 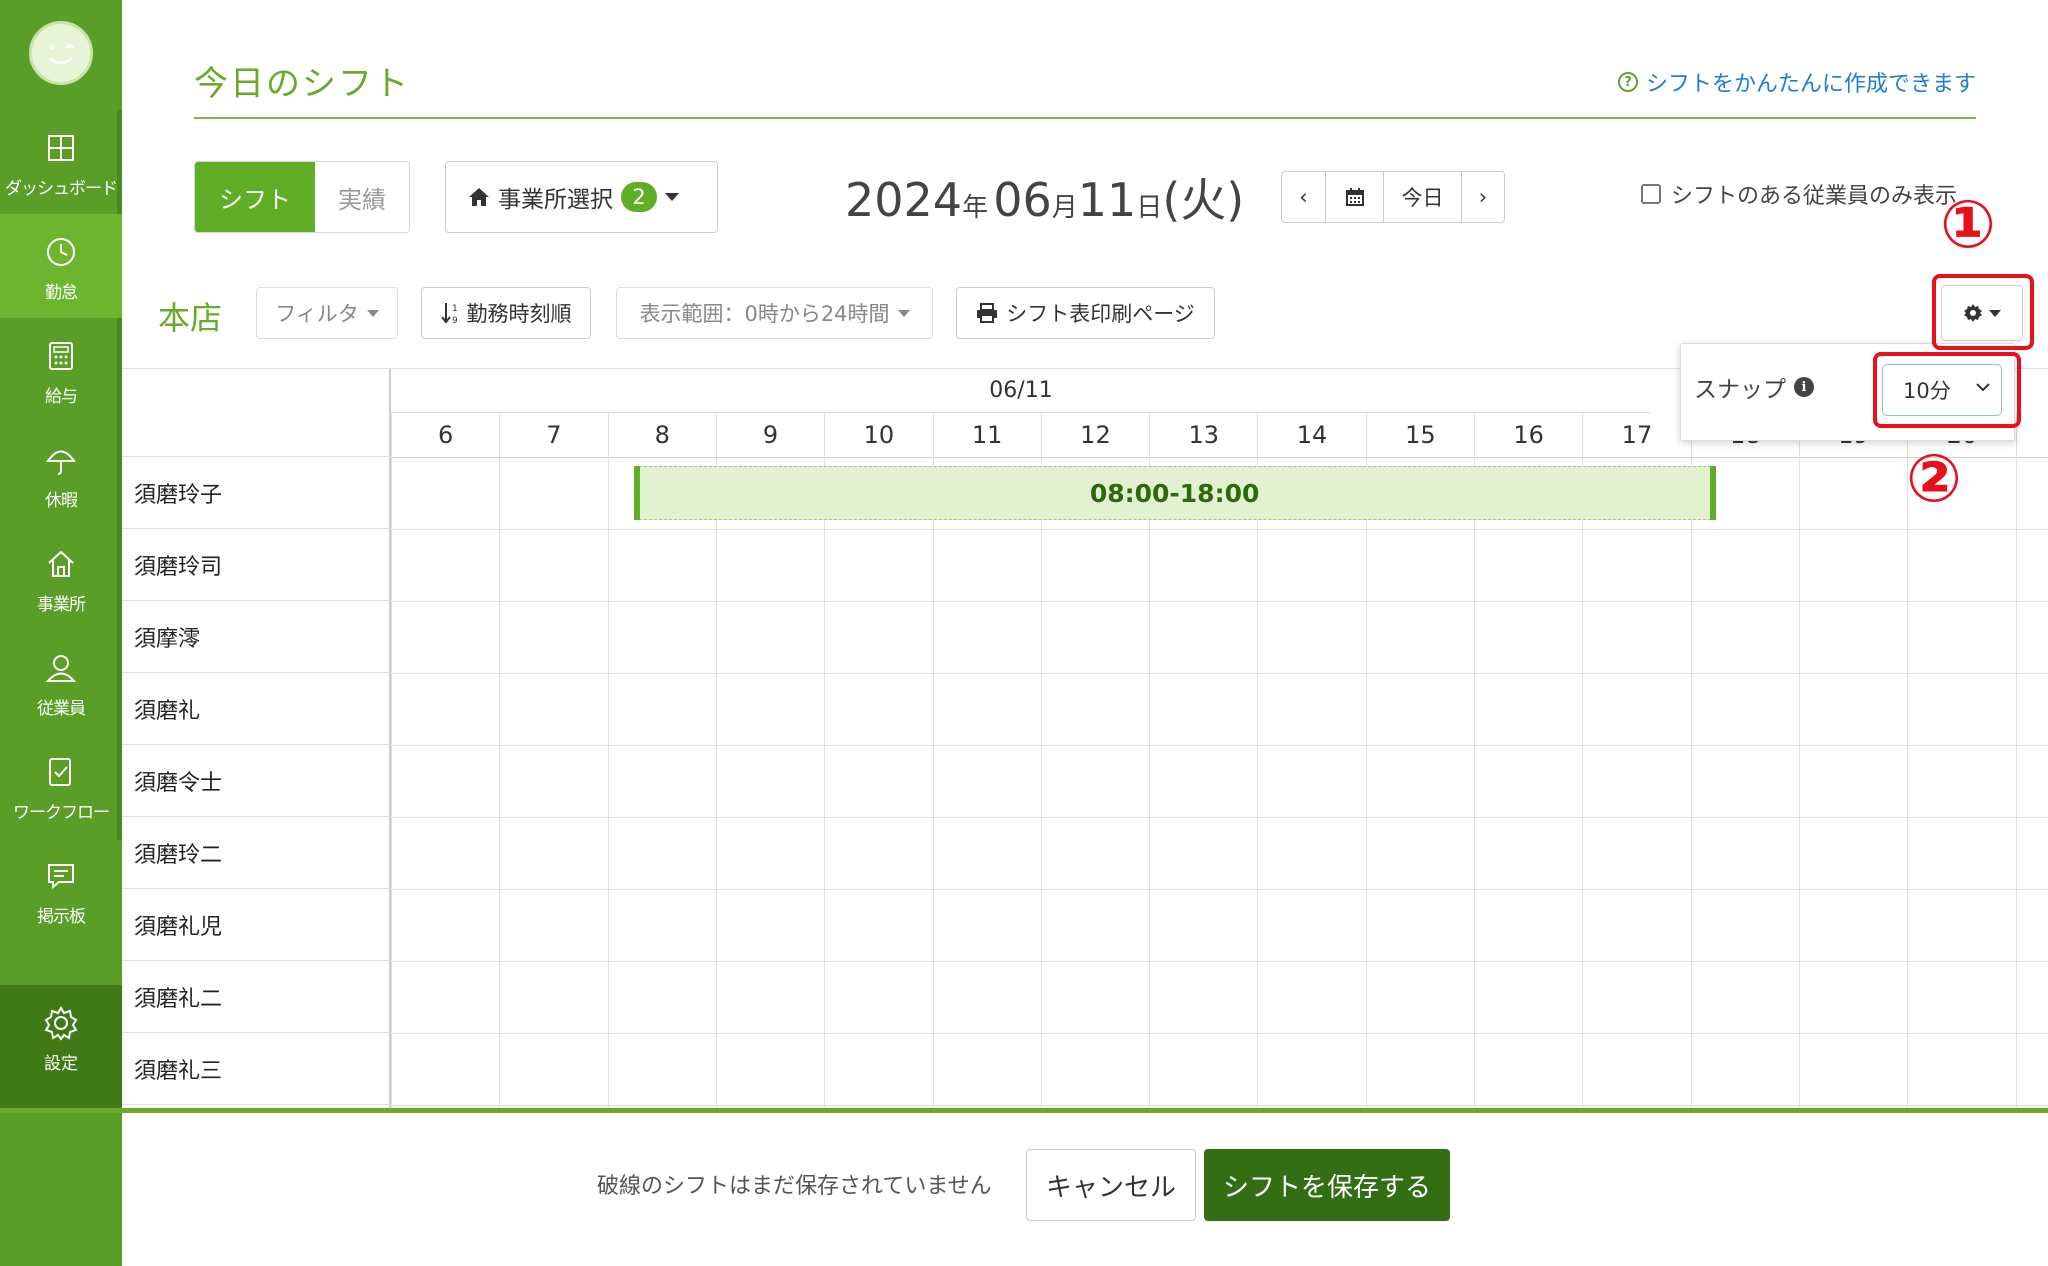 I want to click on svg-text: 1, so click(x=455, y=309).